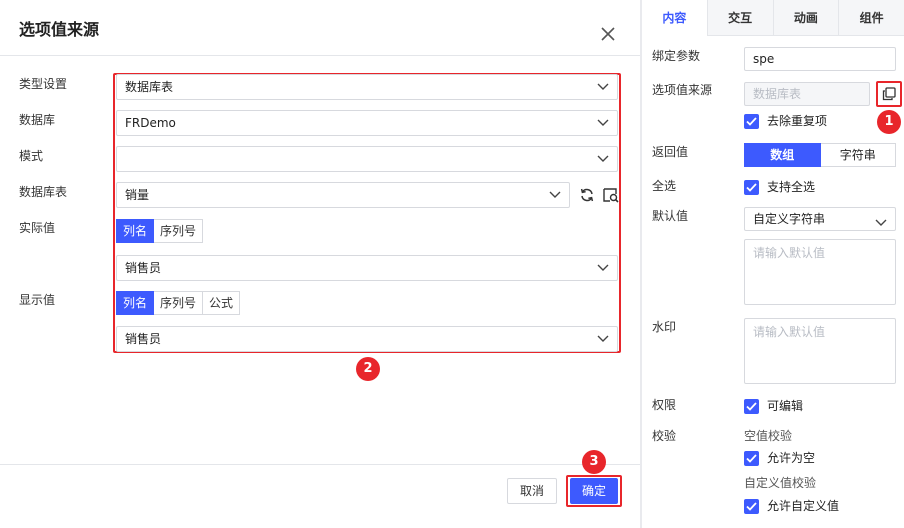  What do you see at coordinates (674, 18) in the screenshot?
I see `tab-content: 内容` at bounding box center [674, 18].